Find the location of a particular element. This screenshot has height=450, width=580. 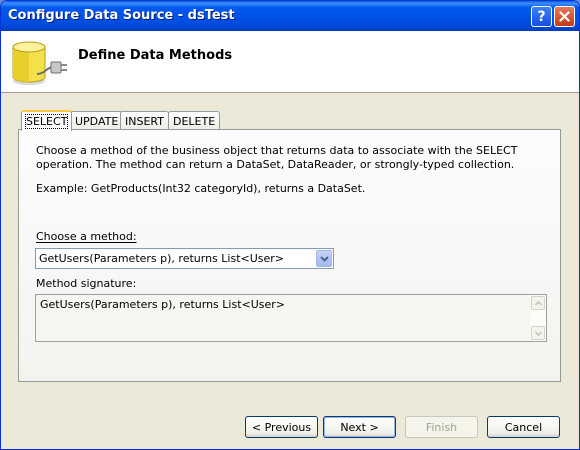

choose-method-label: Choose a method: is located at coordinates (86, 236).